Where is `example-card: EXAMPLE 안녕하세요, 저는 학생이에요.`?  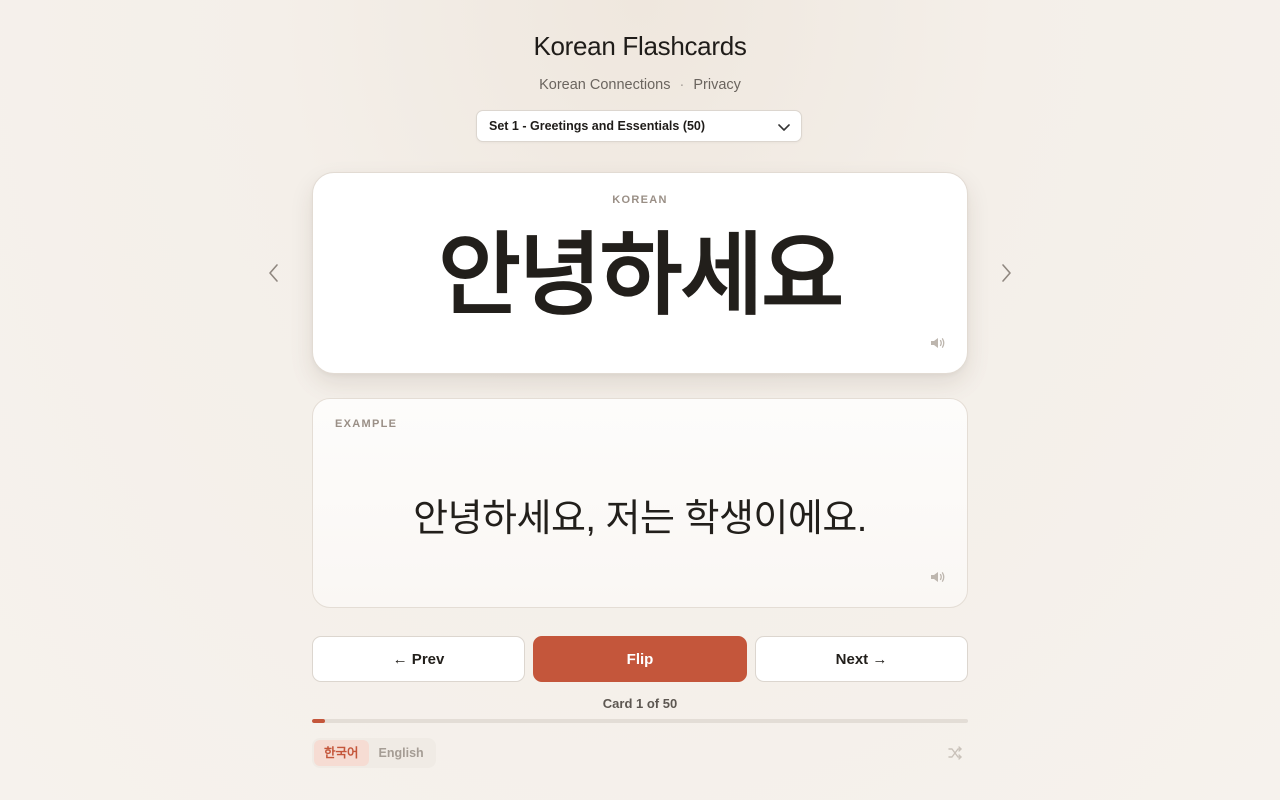 example-card: EXAMPLE 안녕하세요, 저는 학생이에요. is located at coordinates (640, 503).